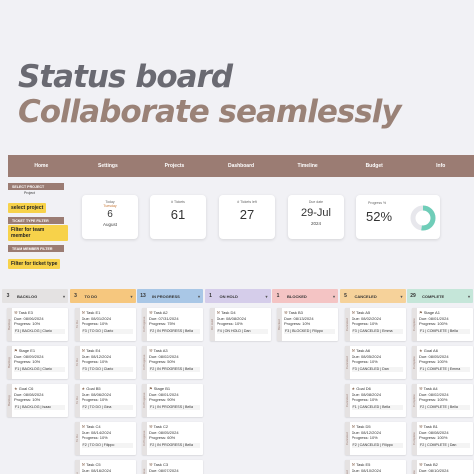  Describe the element at coordinates (178, 217) in the screenshot. I see `tickets-card: # Tickets 61` at that location.